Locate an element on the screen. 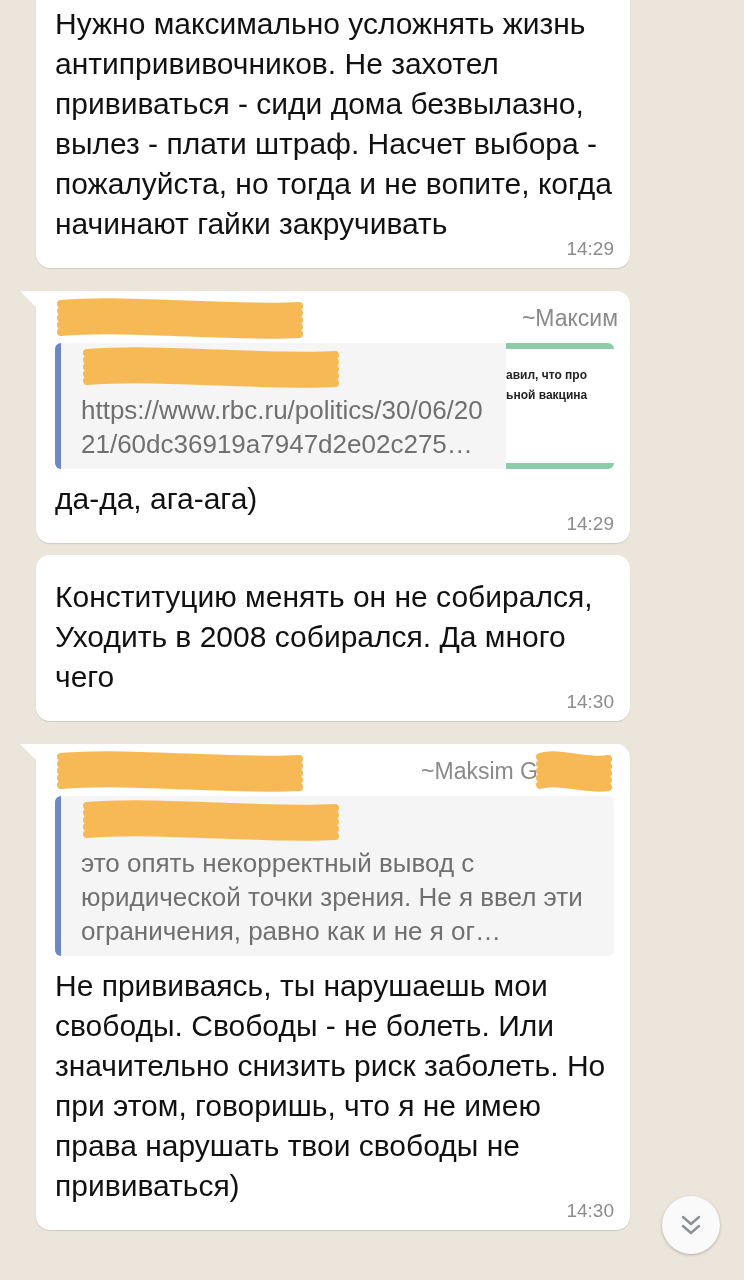  sender-name: ~Maksim G is located at coordinates (479, 771).